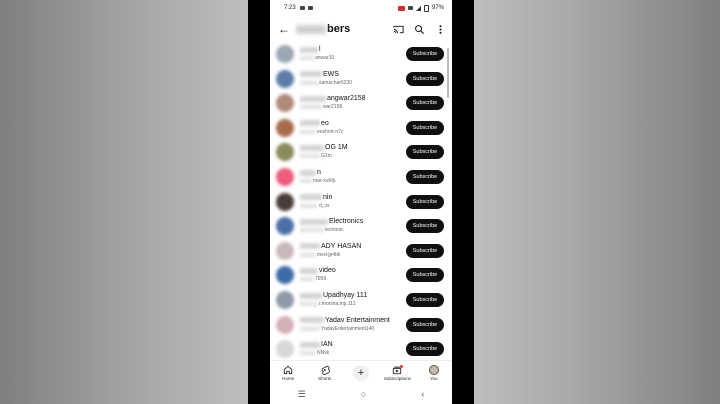 The width and height of the screenshot is (720, 404). What do you see at coordinates (357, 320) in the screenshot?
I see `subscriber-name-text: Yadav Entertainment` at bounding box center [357, 320].